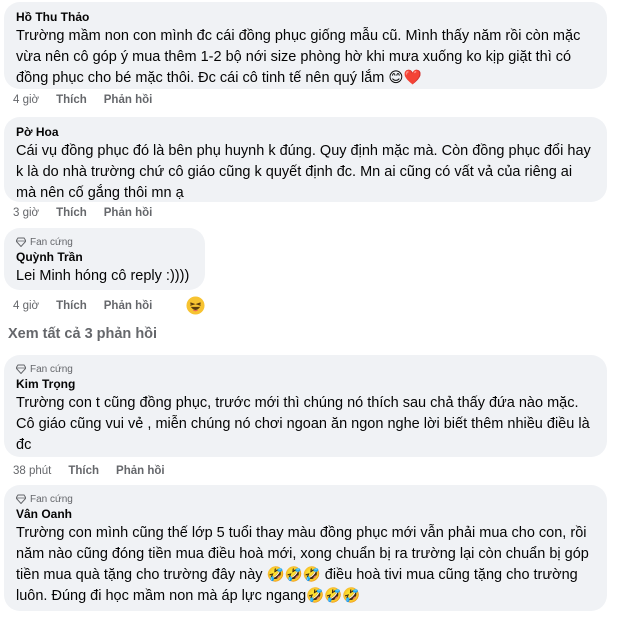 This screenshot has height=618, width=619. Describe the element at coordinates (26, 213) in the screenshot. I see `comment-time: 3 giờ` at that location.